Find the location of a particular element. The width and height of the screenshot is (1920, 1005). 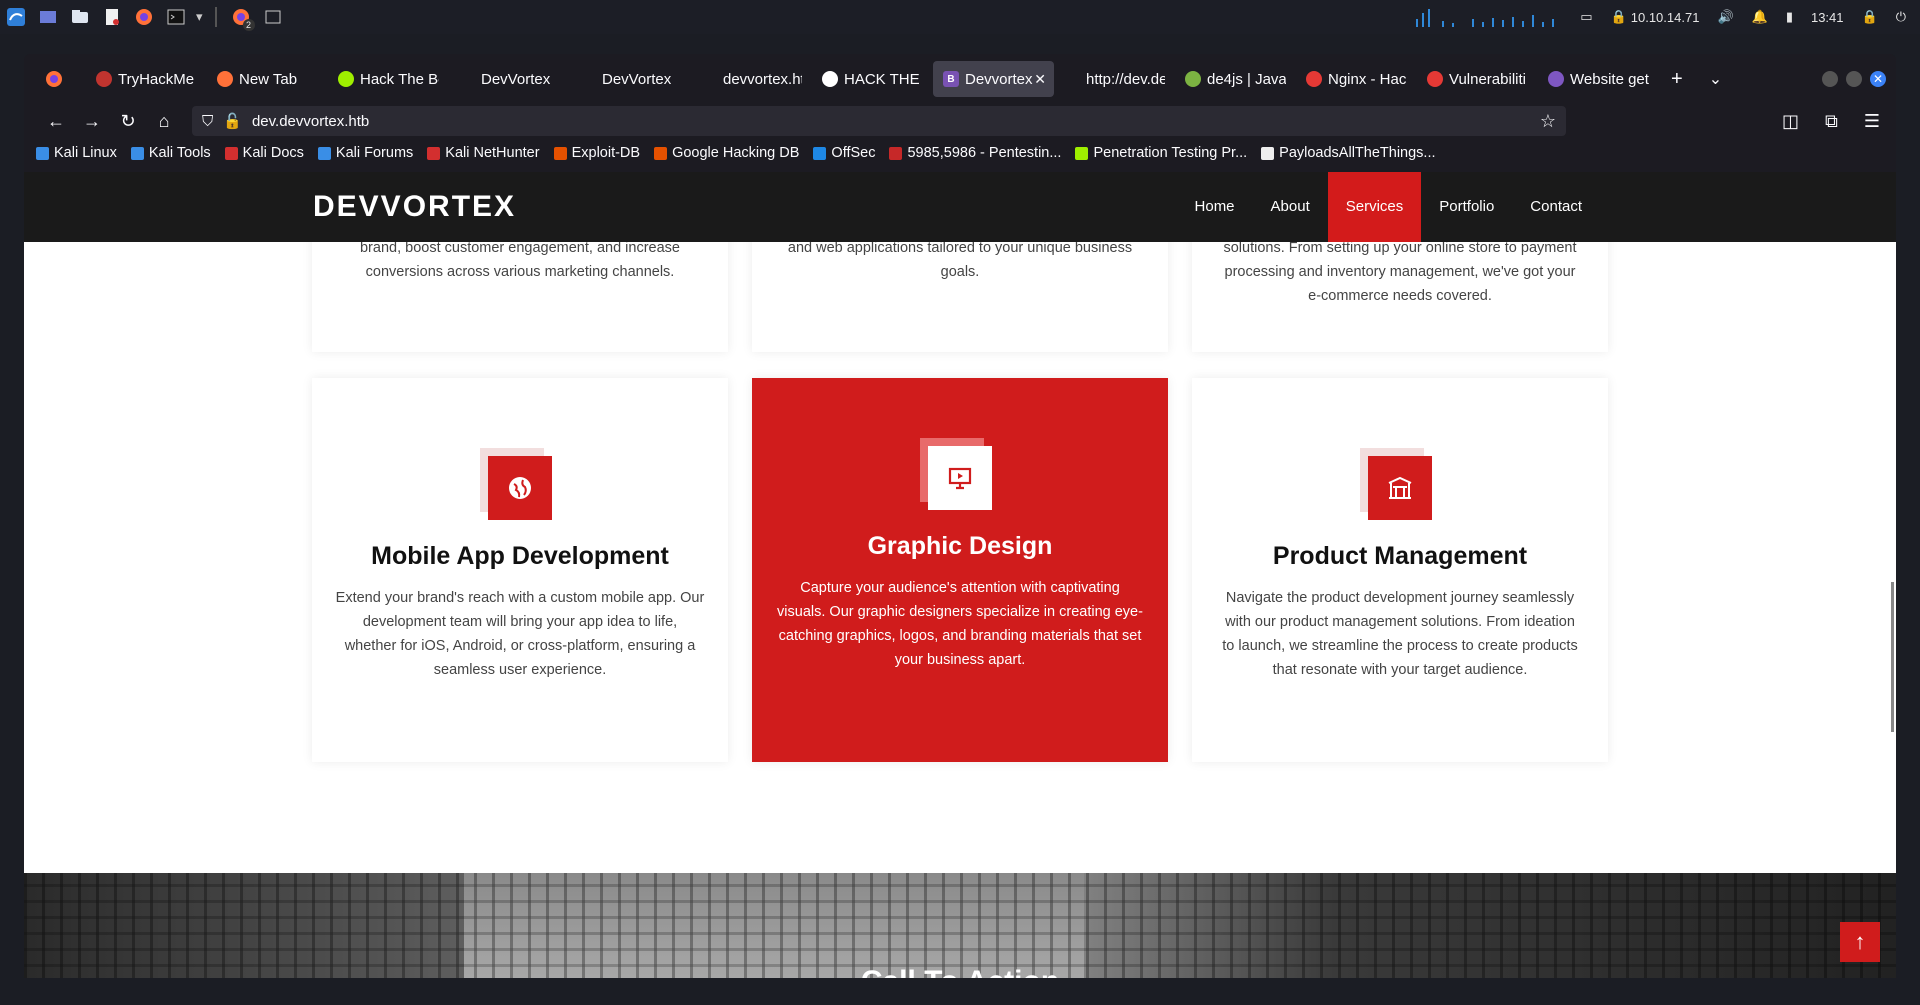

arrow-up-icon: ↑ is located at coordinates (1860, 941).